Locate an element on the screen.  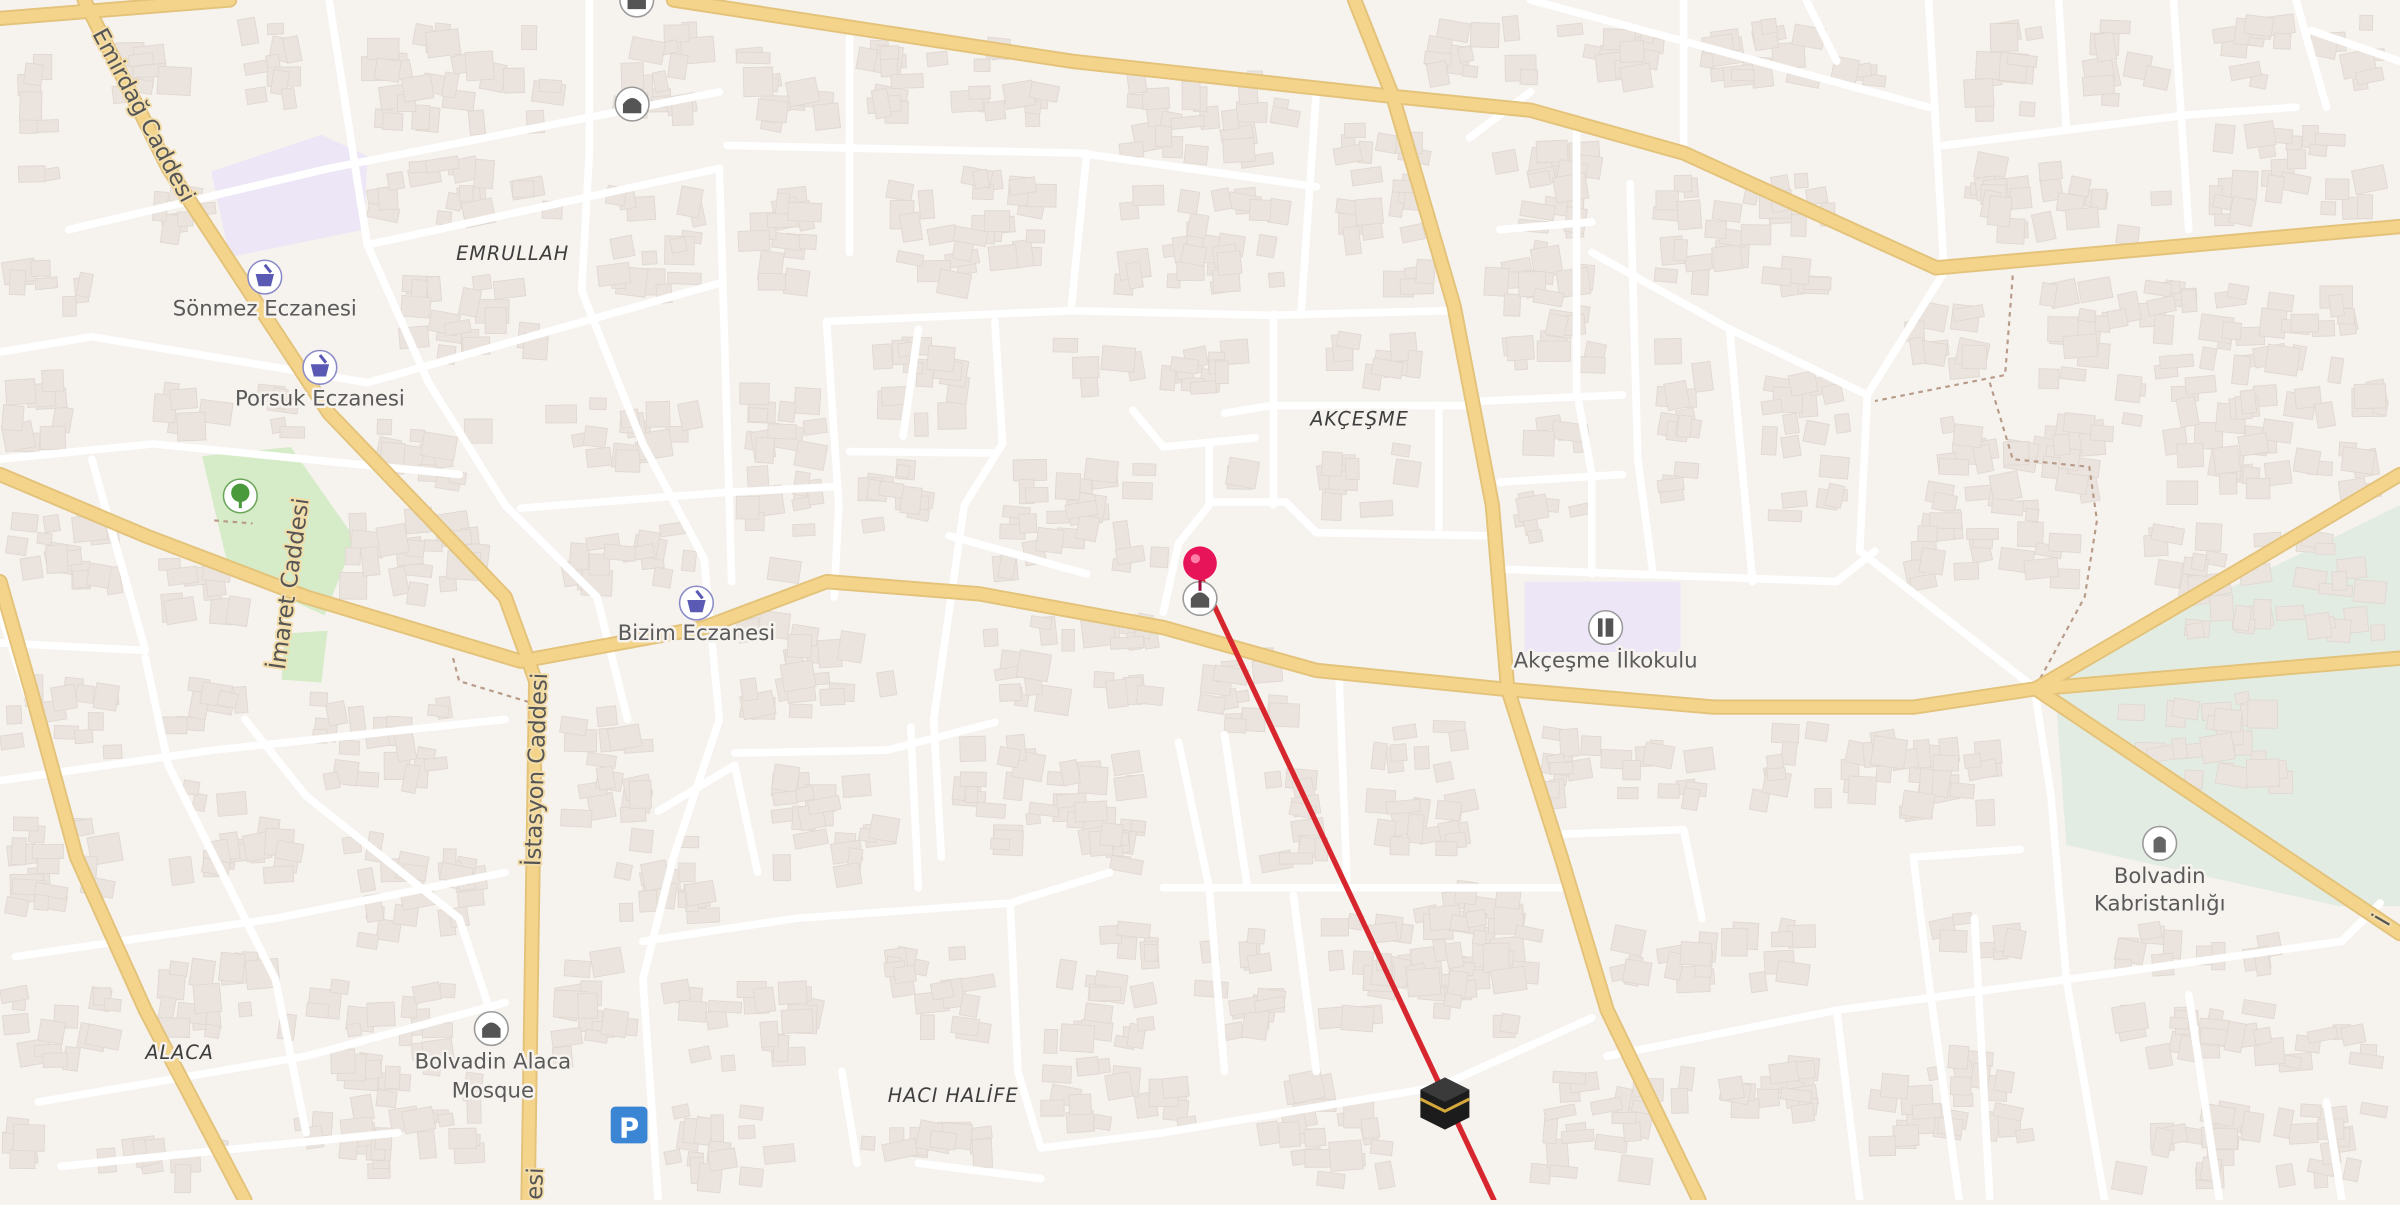
poi-label-cemetery-line1: Bolvadin is located at coordinates (2159, 877).